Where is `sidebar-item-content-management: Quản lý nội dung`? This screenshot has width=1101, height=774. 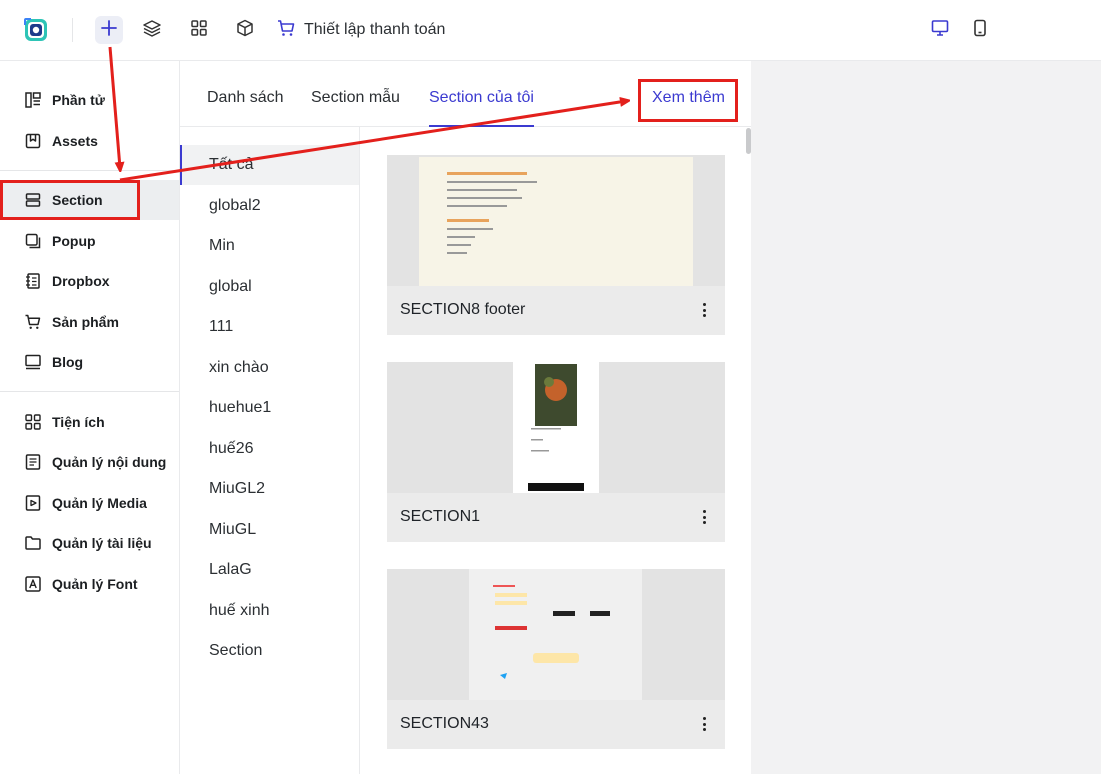
sidebar-item-content-management: Quản lý nội dung is located at coordinates (89, 462).